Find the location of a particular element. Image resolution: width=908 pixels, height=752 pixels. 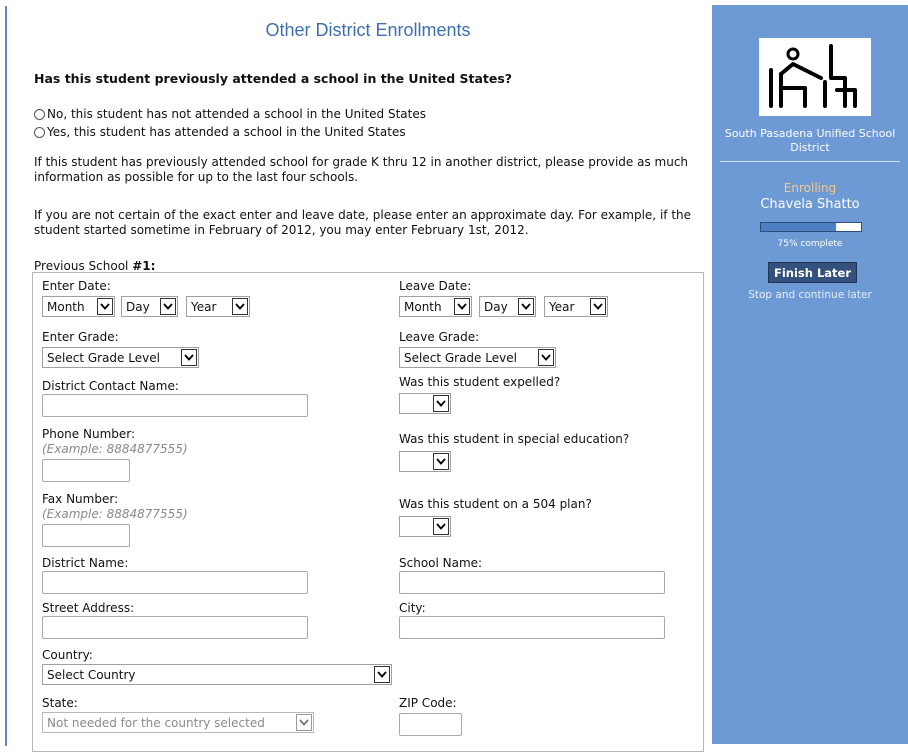

finish-later-button: Finish Later is located at coordinates (812, 272).